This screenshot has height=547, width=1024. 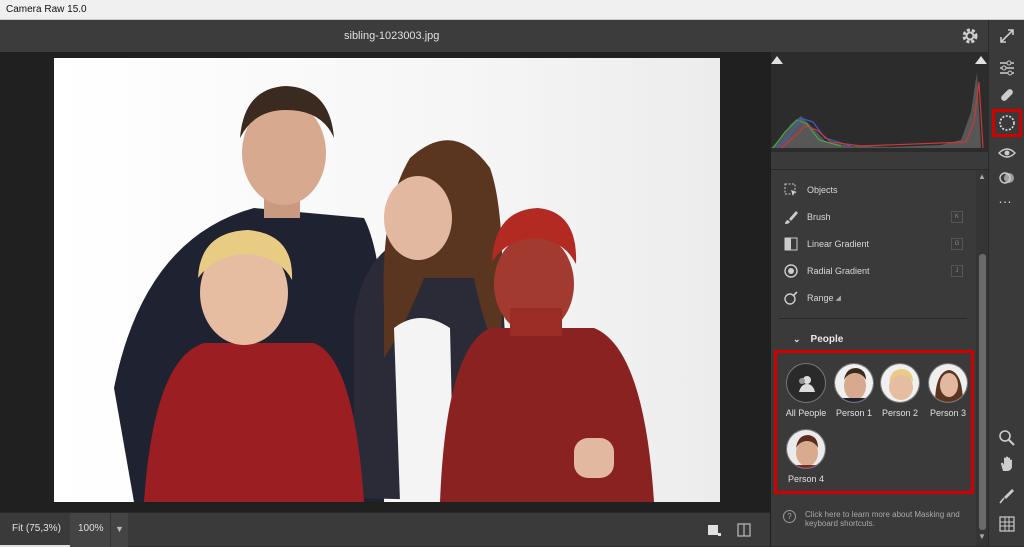 I want to click on linear-gradient-icon, so click(x=791, y=244).